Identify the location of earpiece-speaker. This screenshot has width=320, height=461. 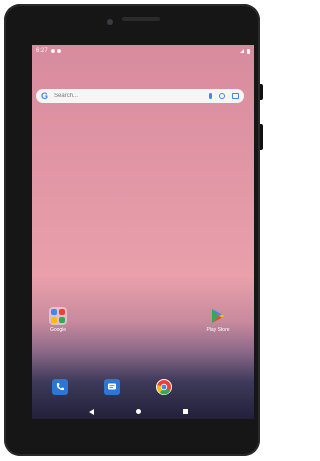
(141, 19).